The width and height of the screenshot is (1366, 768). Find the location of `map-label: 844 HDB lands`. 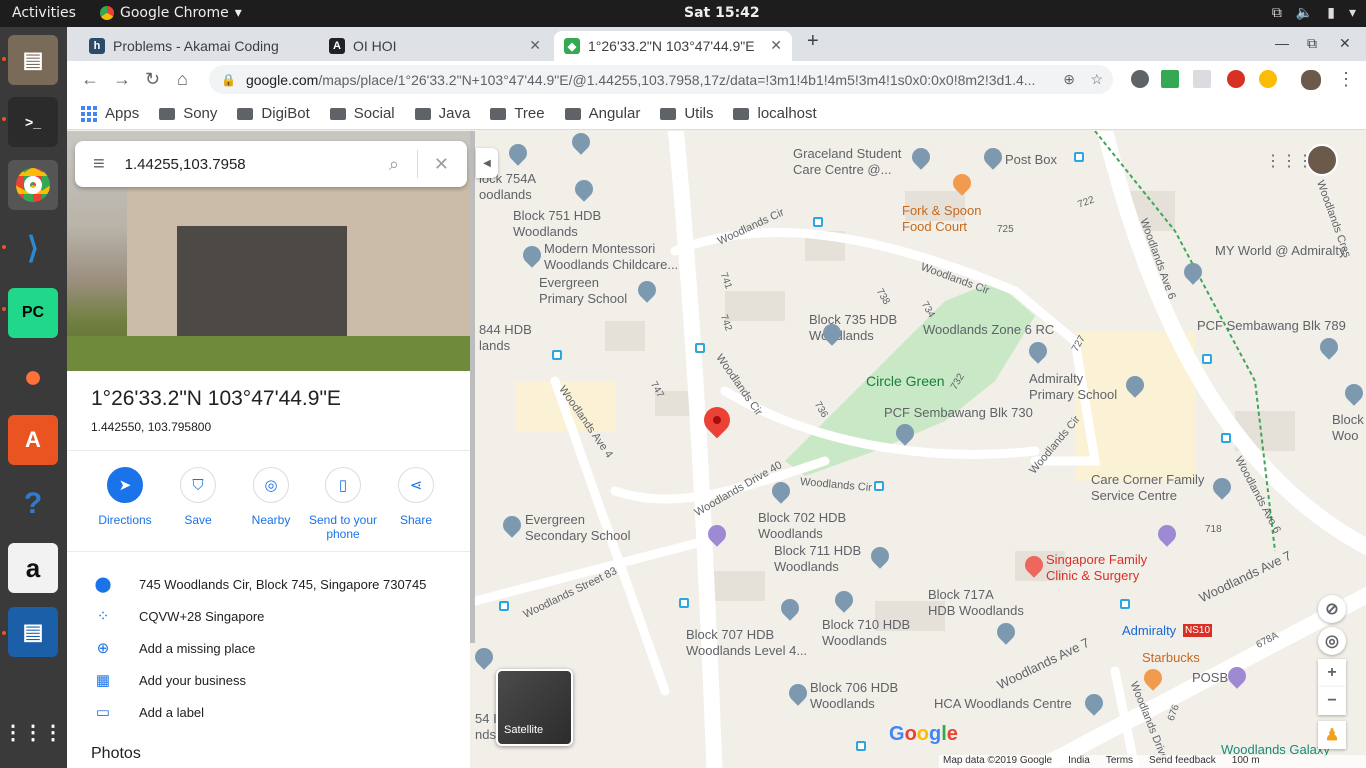

map-label: 844 HDB lands is located at coordinates (505, 338).